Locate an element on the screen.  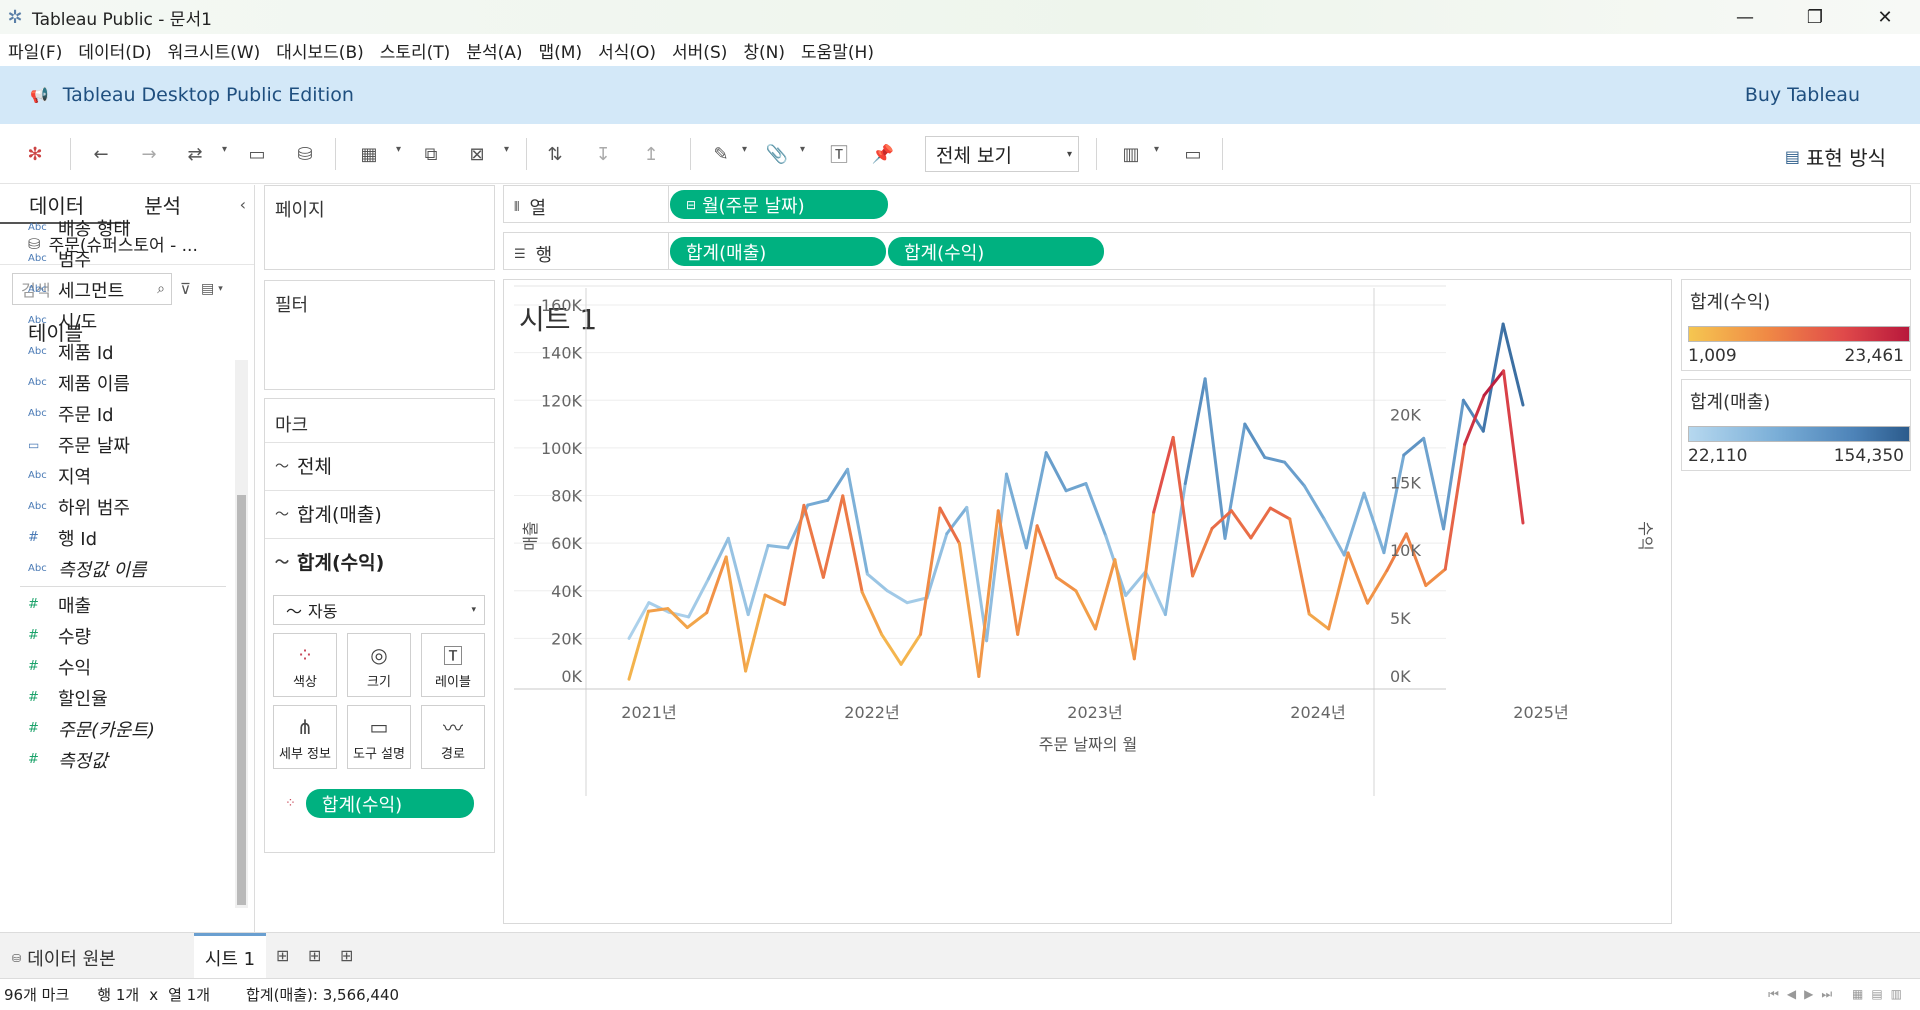
tooltip-button: ▭ 도구 설명 is located at coordinates (379, 737).